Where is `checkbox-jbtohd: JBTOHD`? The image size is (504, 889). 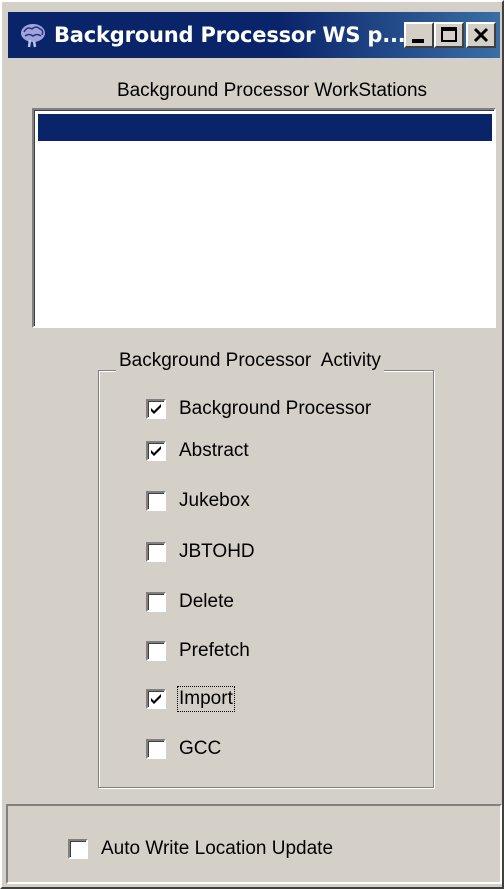
checkbox-jbtohd: JBTOHD is located at coordinates (200, 552).